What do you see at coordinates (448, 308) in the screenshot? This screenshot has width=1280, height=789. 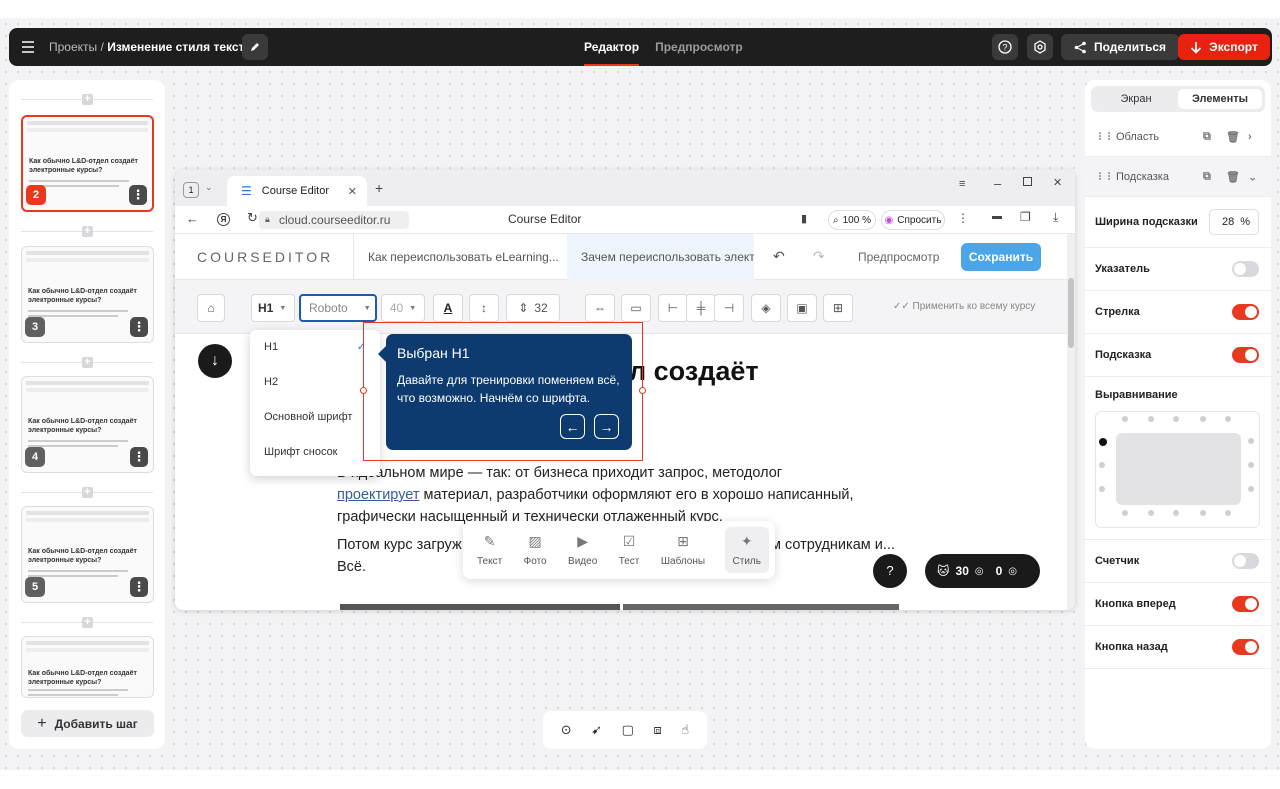 I see `text-color-button: A` at bounding box center [448, 308].